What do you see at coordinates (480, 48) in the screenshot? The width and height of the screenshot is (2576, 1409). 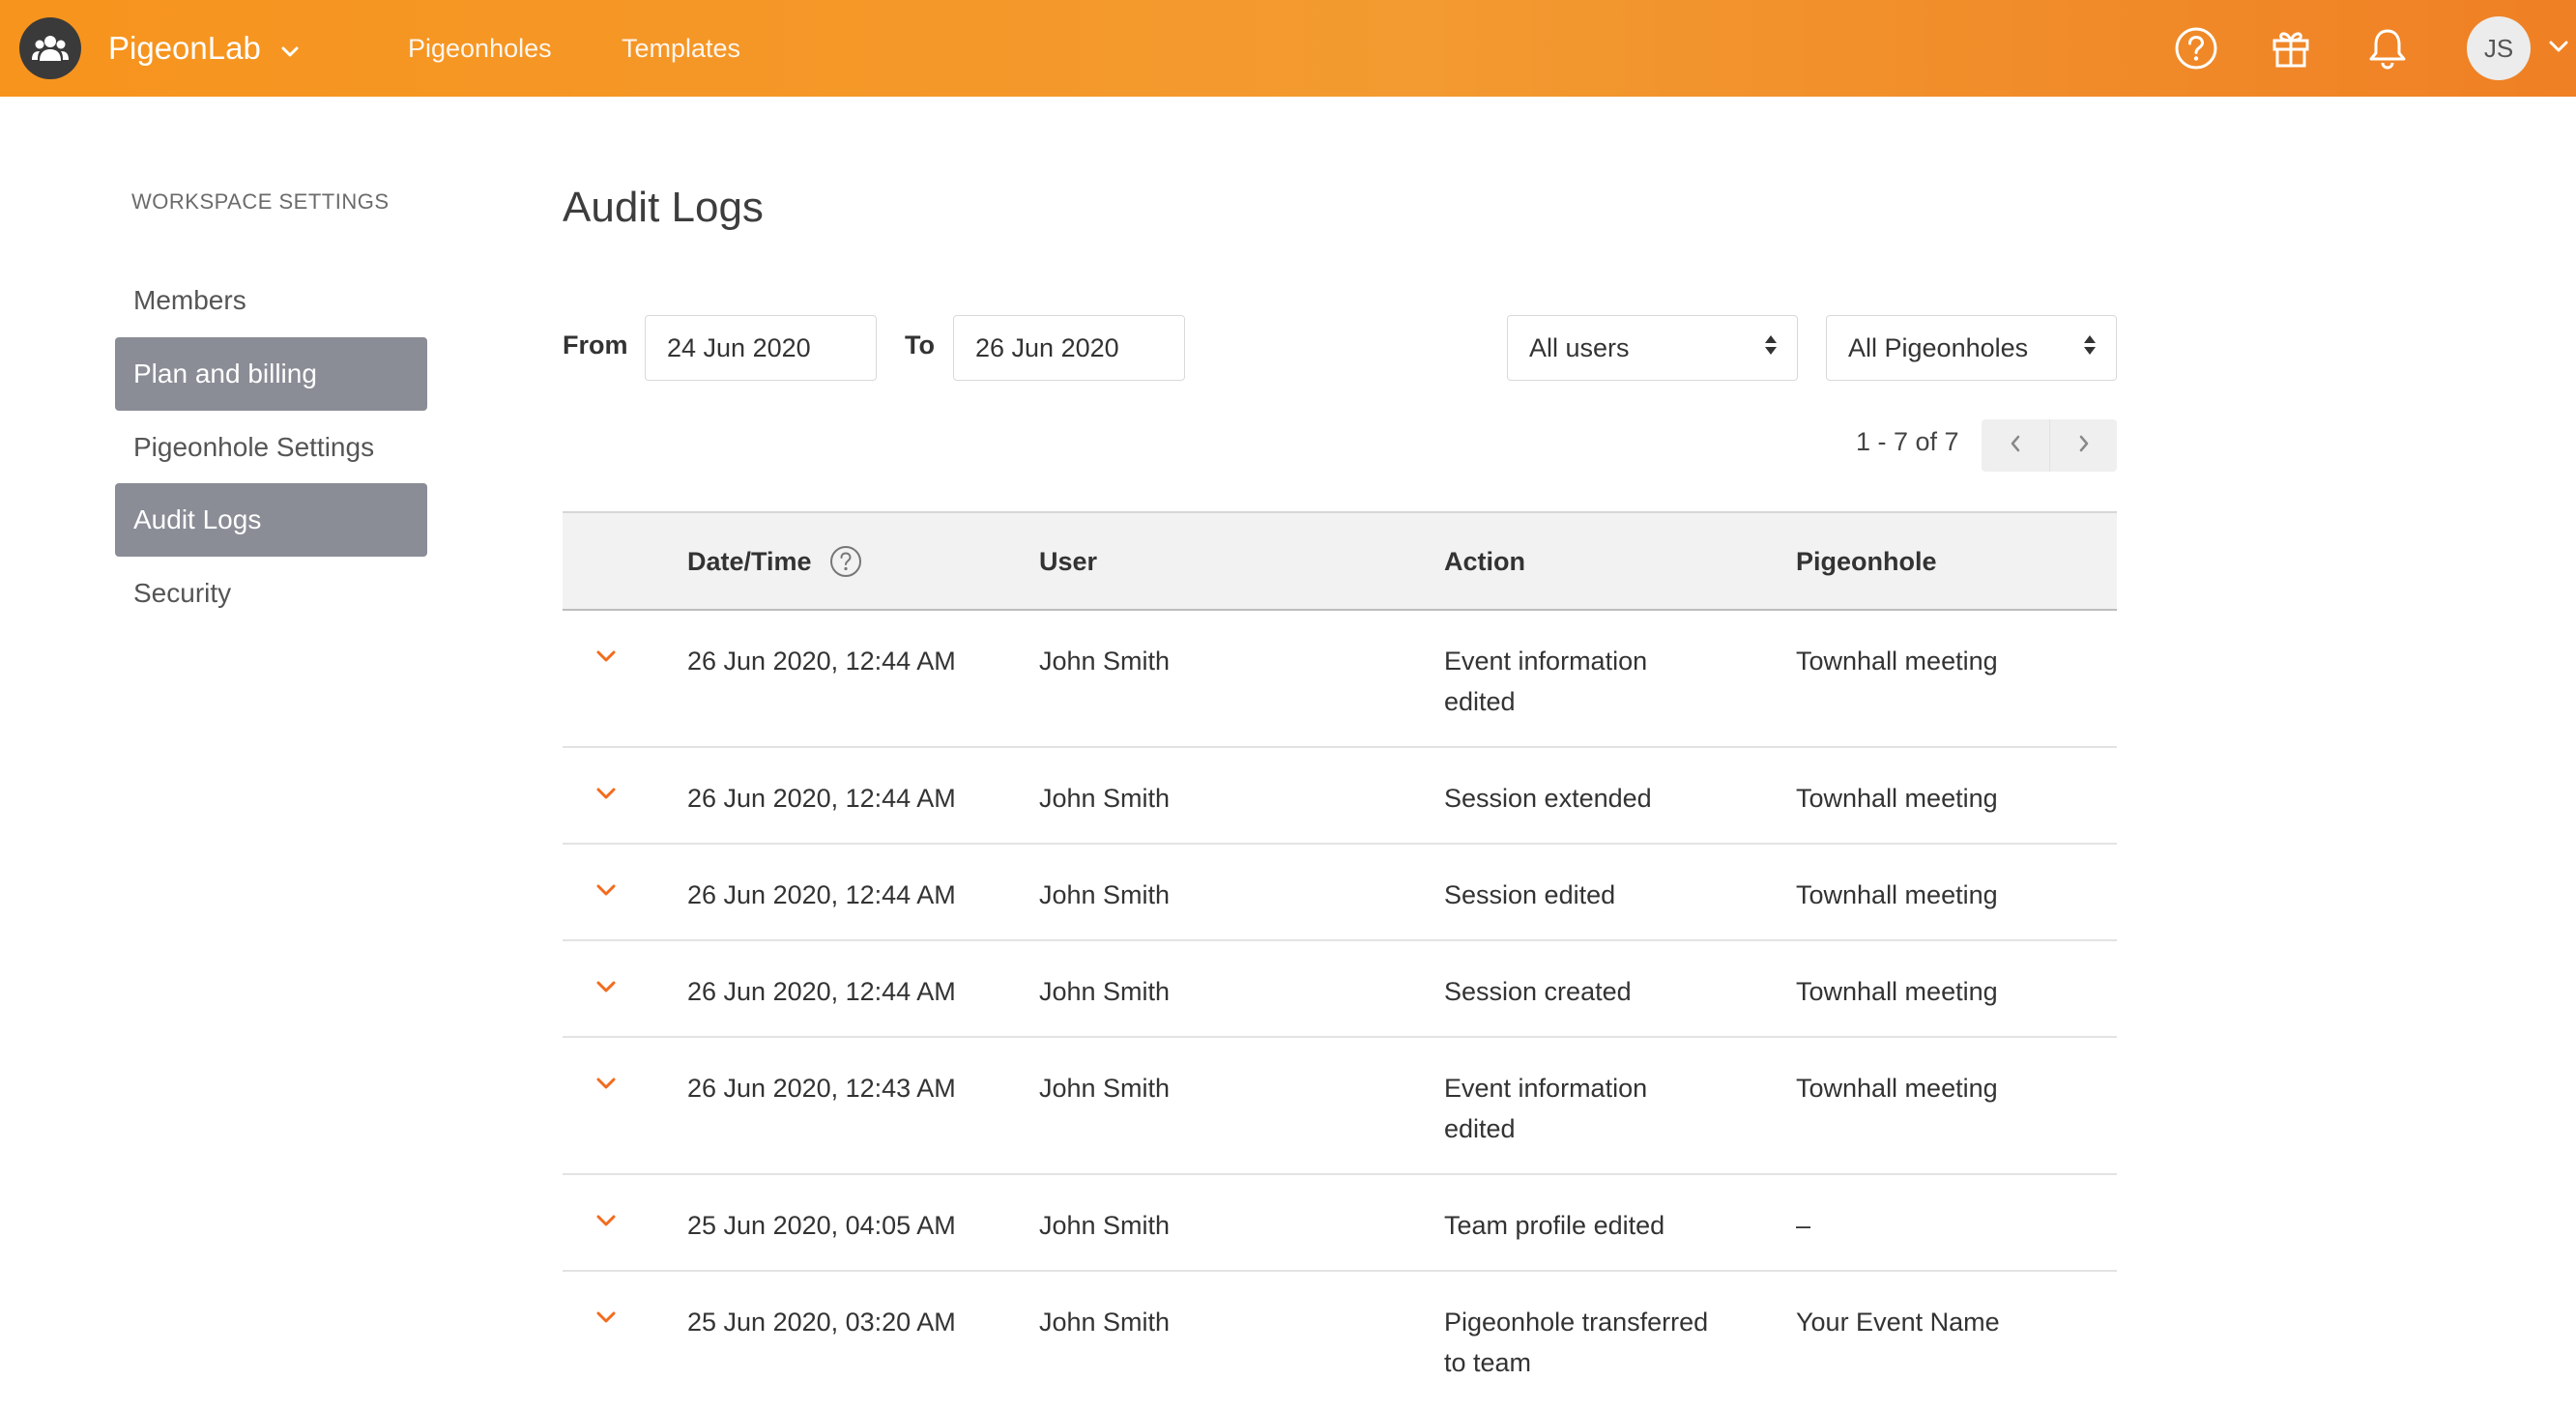 I see `nav-pigeonholes: Pigeonholes` at bounding box center [480, 48].